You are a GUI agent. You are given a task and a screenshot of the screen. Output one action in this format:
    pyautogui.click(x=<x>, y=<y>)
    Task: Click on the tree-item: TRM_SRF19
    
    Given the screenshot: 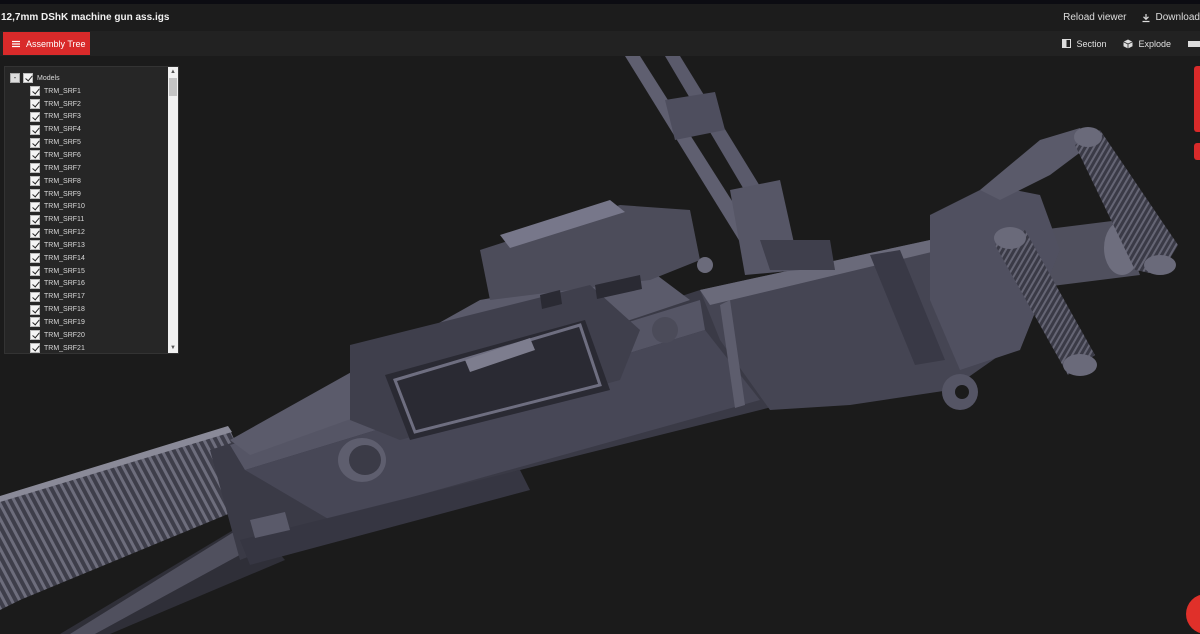 What is the action you would take?
    pyautogui.click(x=87, y=322)
    